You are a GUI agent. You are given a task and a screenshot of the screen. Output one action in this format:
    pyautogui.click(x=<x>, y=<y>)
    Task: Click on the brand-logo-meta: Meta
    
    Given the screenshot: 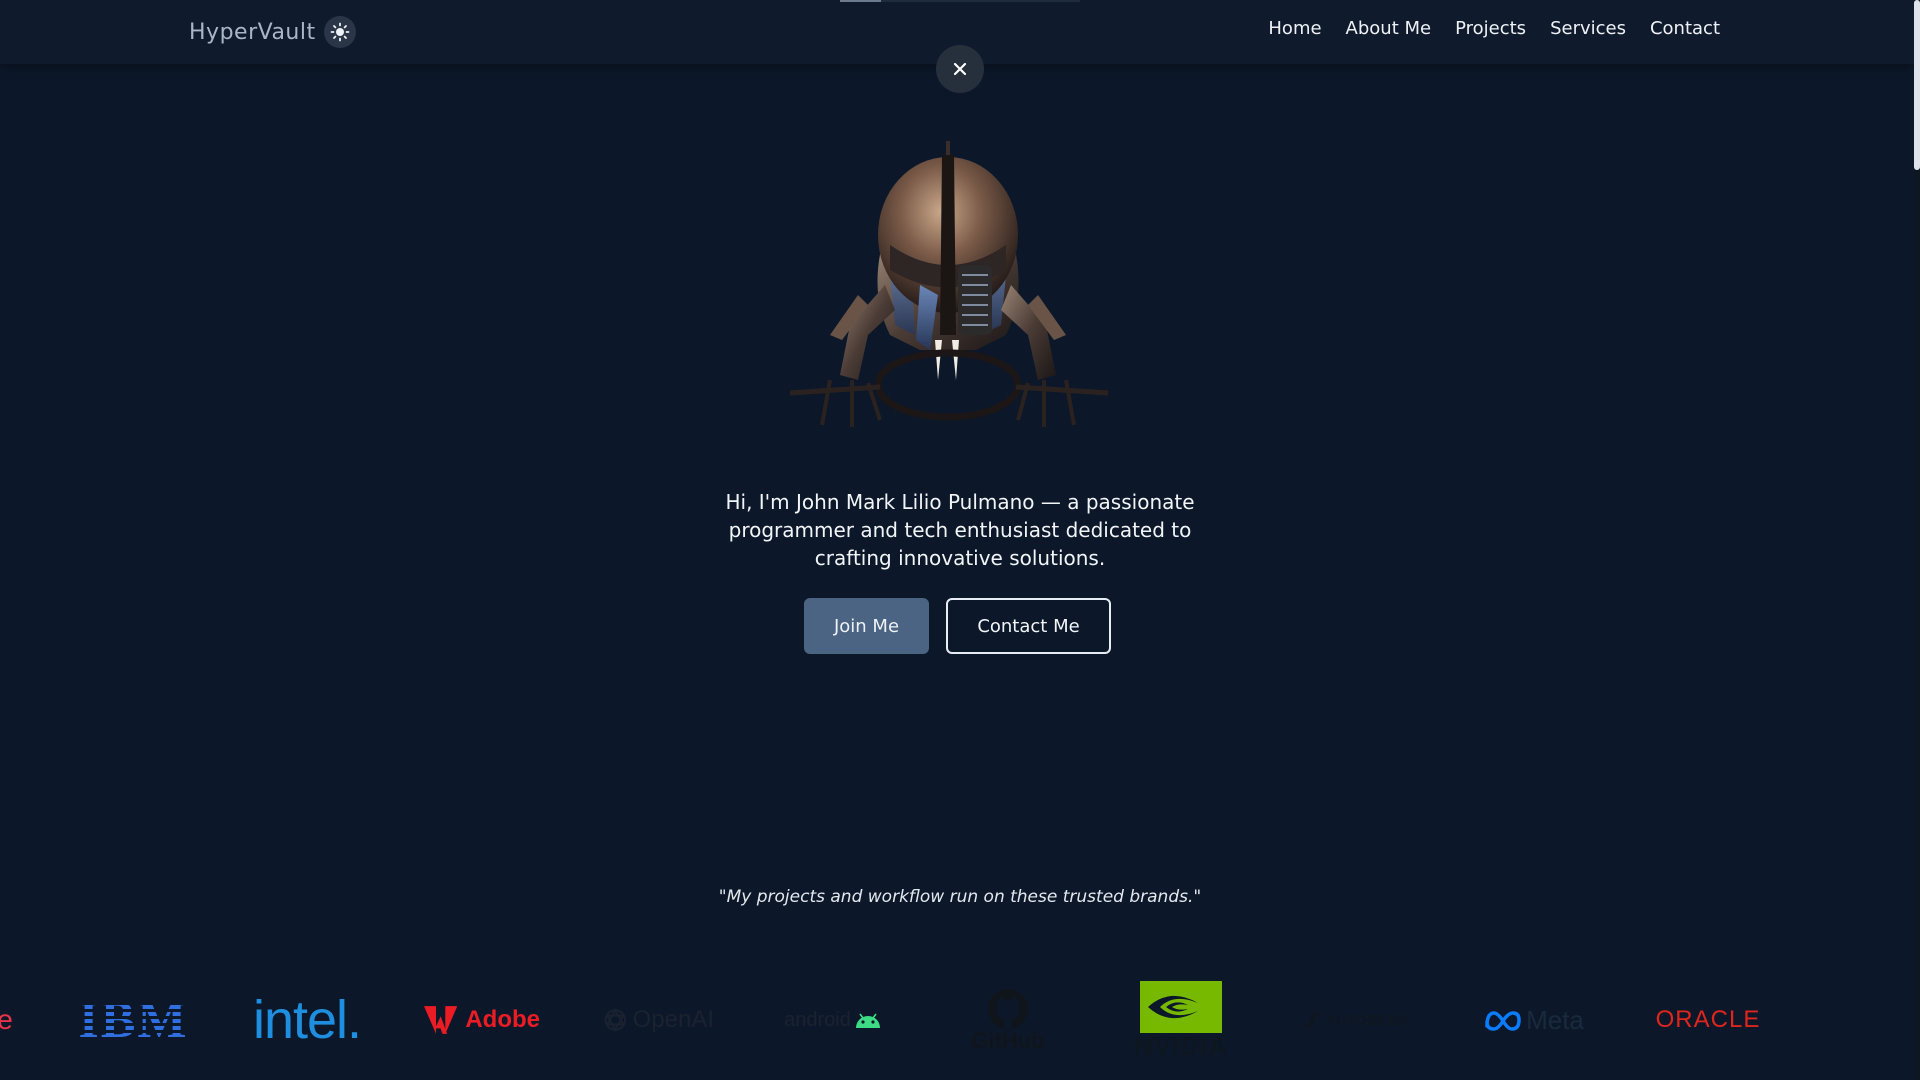 What is the action you would take?
    pyautogui.click(x=1534, y=1020)
    